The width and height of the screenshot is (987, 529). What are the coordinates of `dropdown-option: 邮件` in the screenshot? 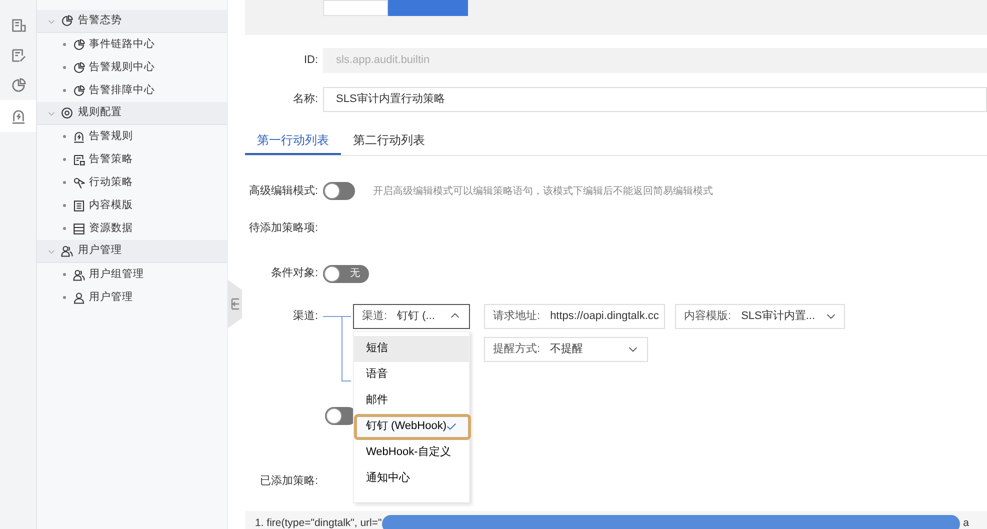 It's located at (411, 401).